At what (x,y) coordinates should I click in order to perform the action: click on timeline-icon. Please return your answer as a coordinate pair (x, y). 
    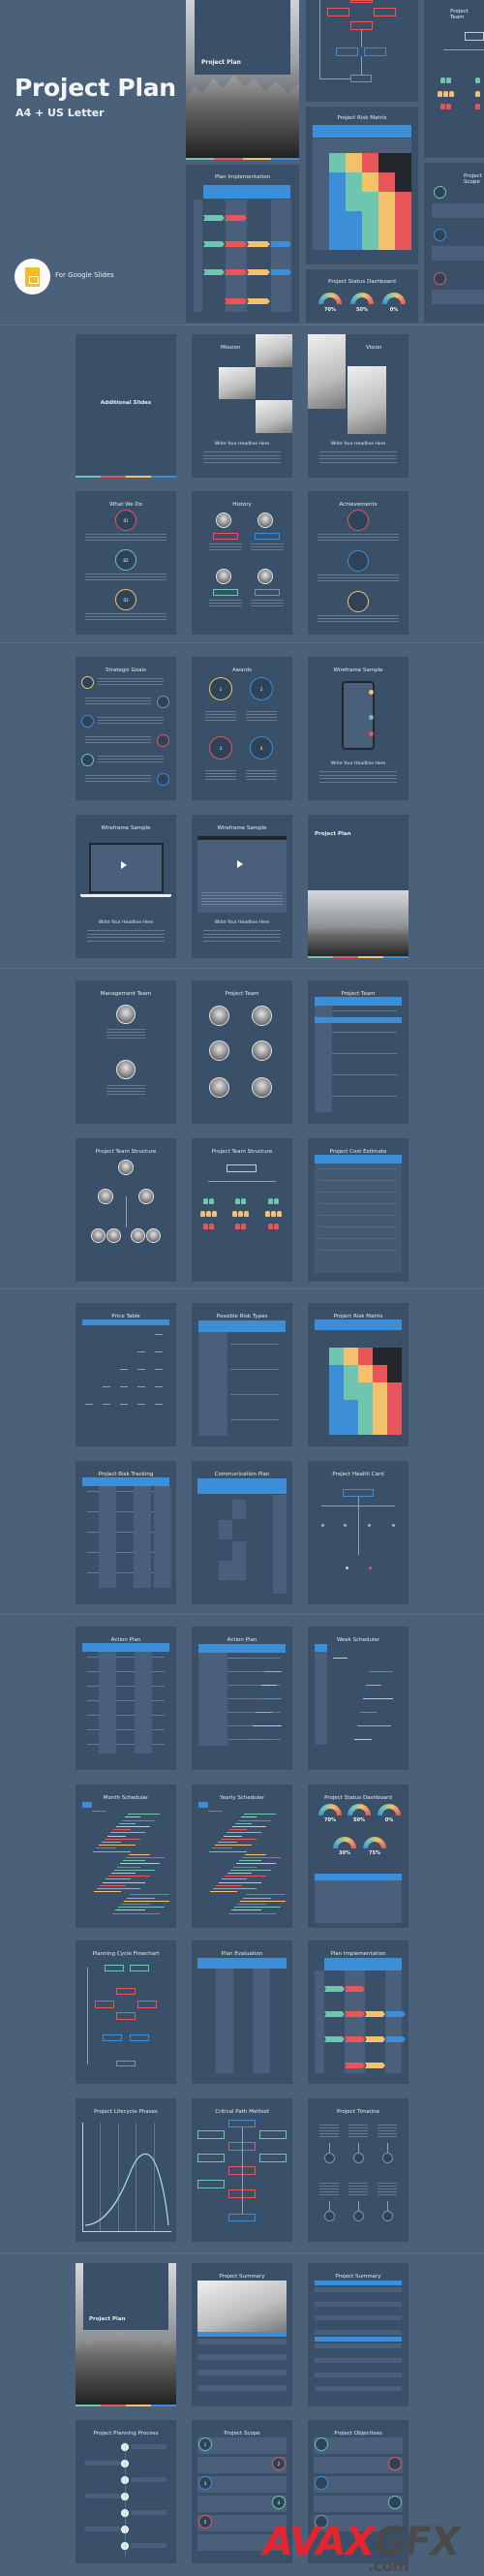
    Looking at the image, I should click on (387, 2158).